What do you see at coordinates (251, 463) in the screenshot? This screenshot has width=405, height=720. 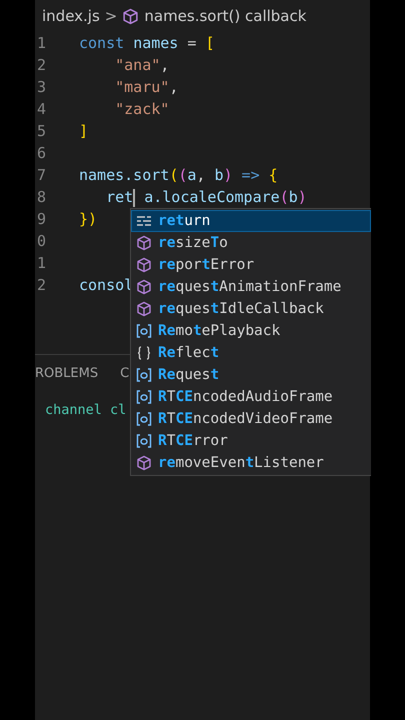 I see `suggestion-item: removeEventListener` at bounding box center [251, 463].